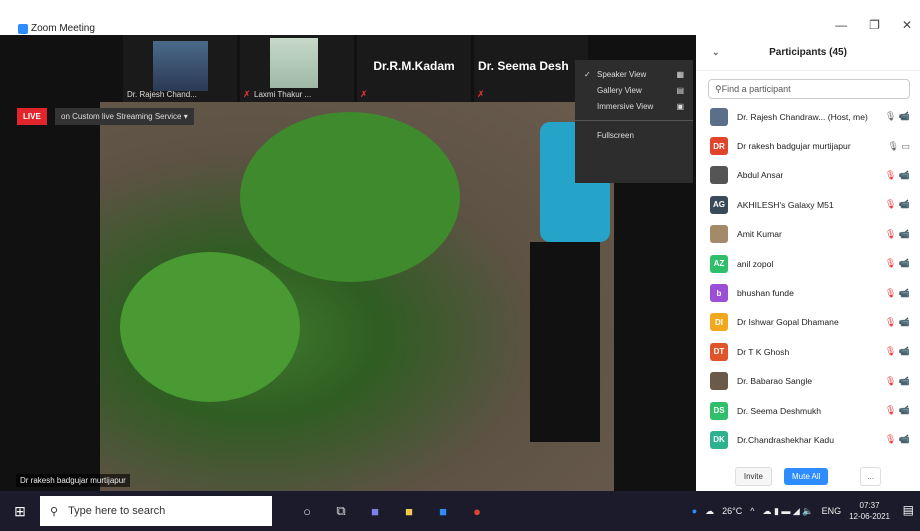  What do you see at coordinates (719, 322) in the screenshot?
I see `avatar: DI` at bounding box center [719, 322].